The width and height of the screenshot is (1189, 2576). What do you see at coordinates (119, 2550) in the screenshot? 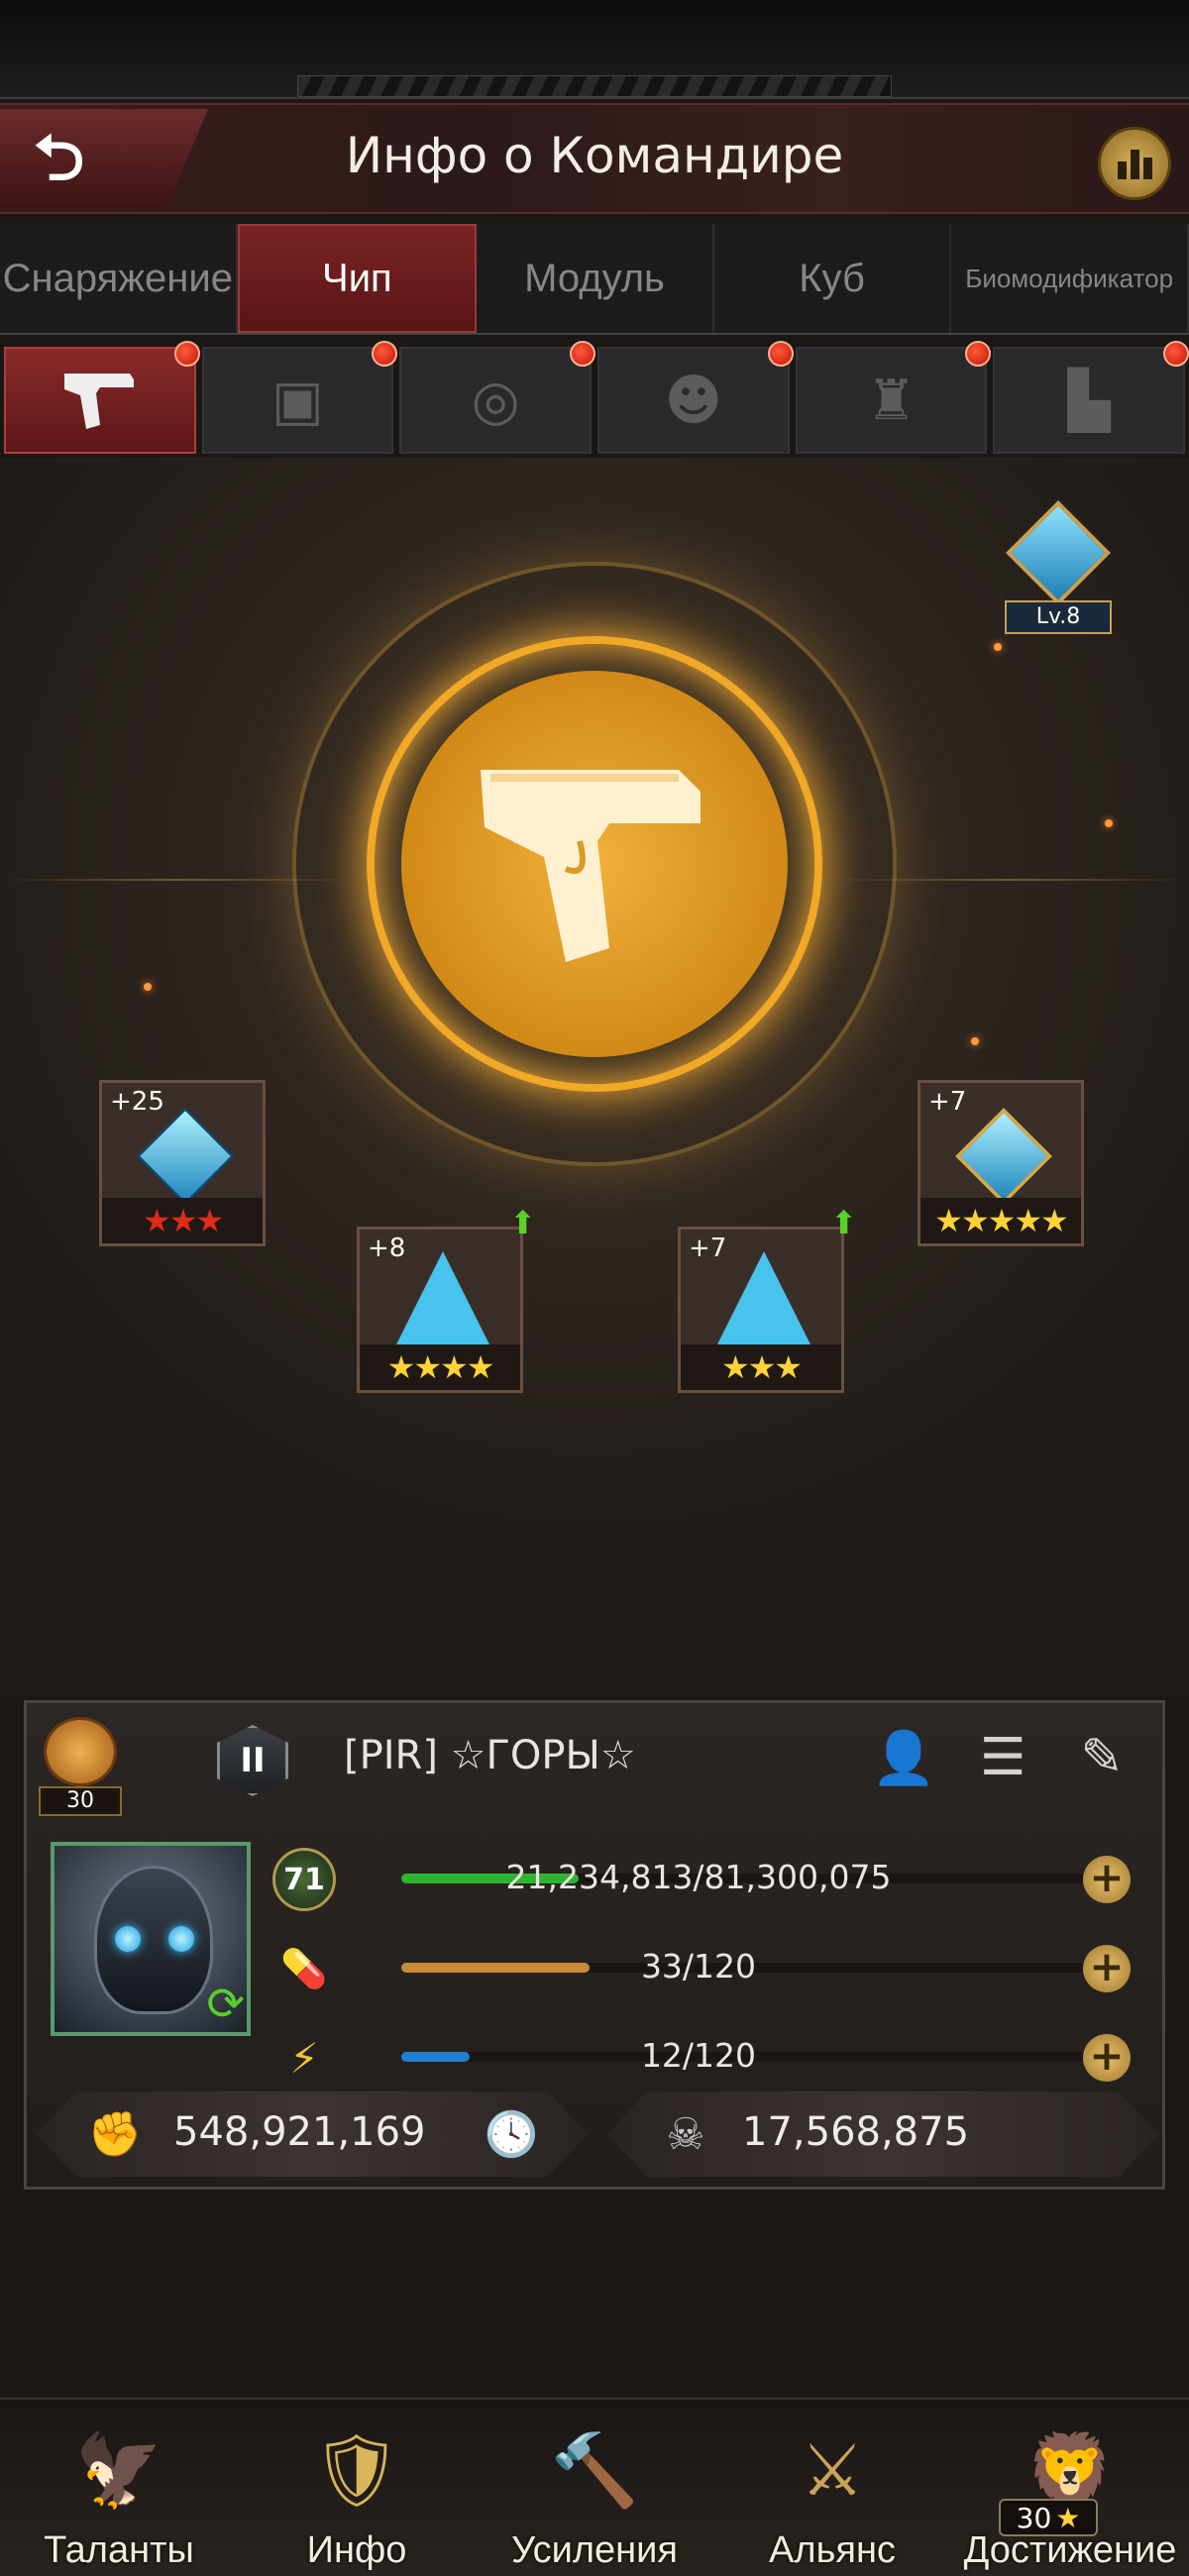
I see `nav-label: Таланты` at bounding box center [119, 2550].